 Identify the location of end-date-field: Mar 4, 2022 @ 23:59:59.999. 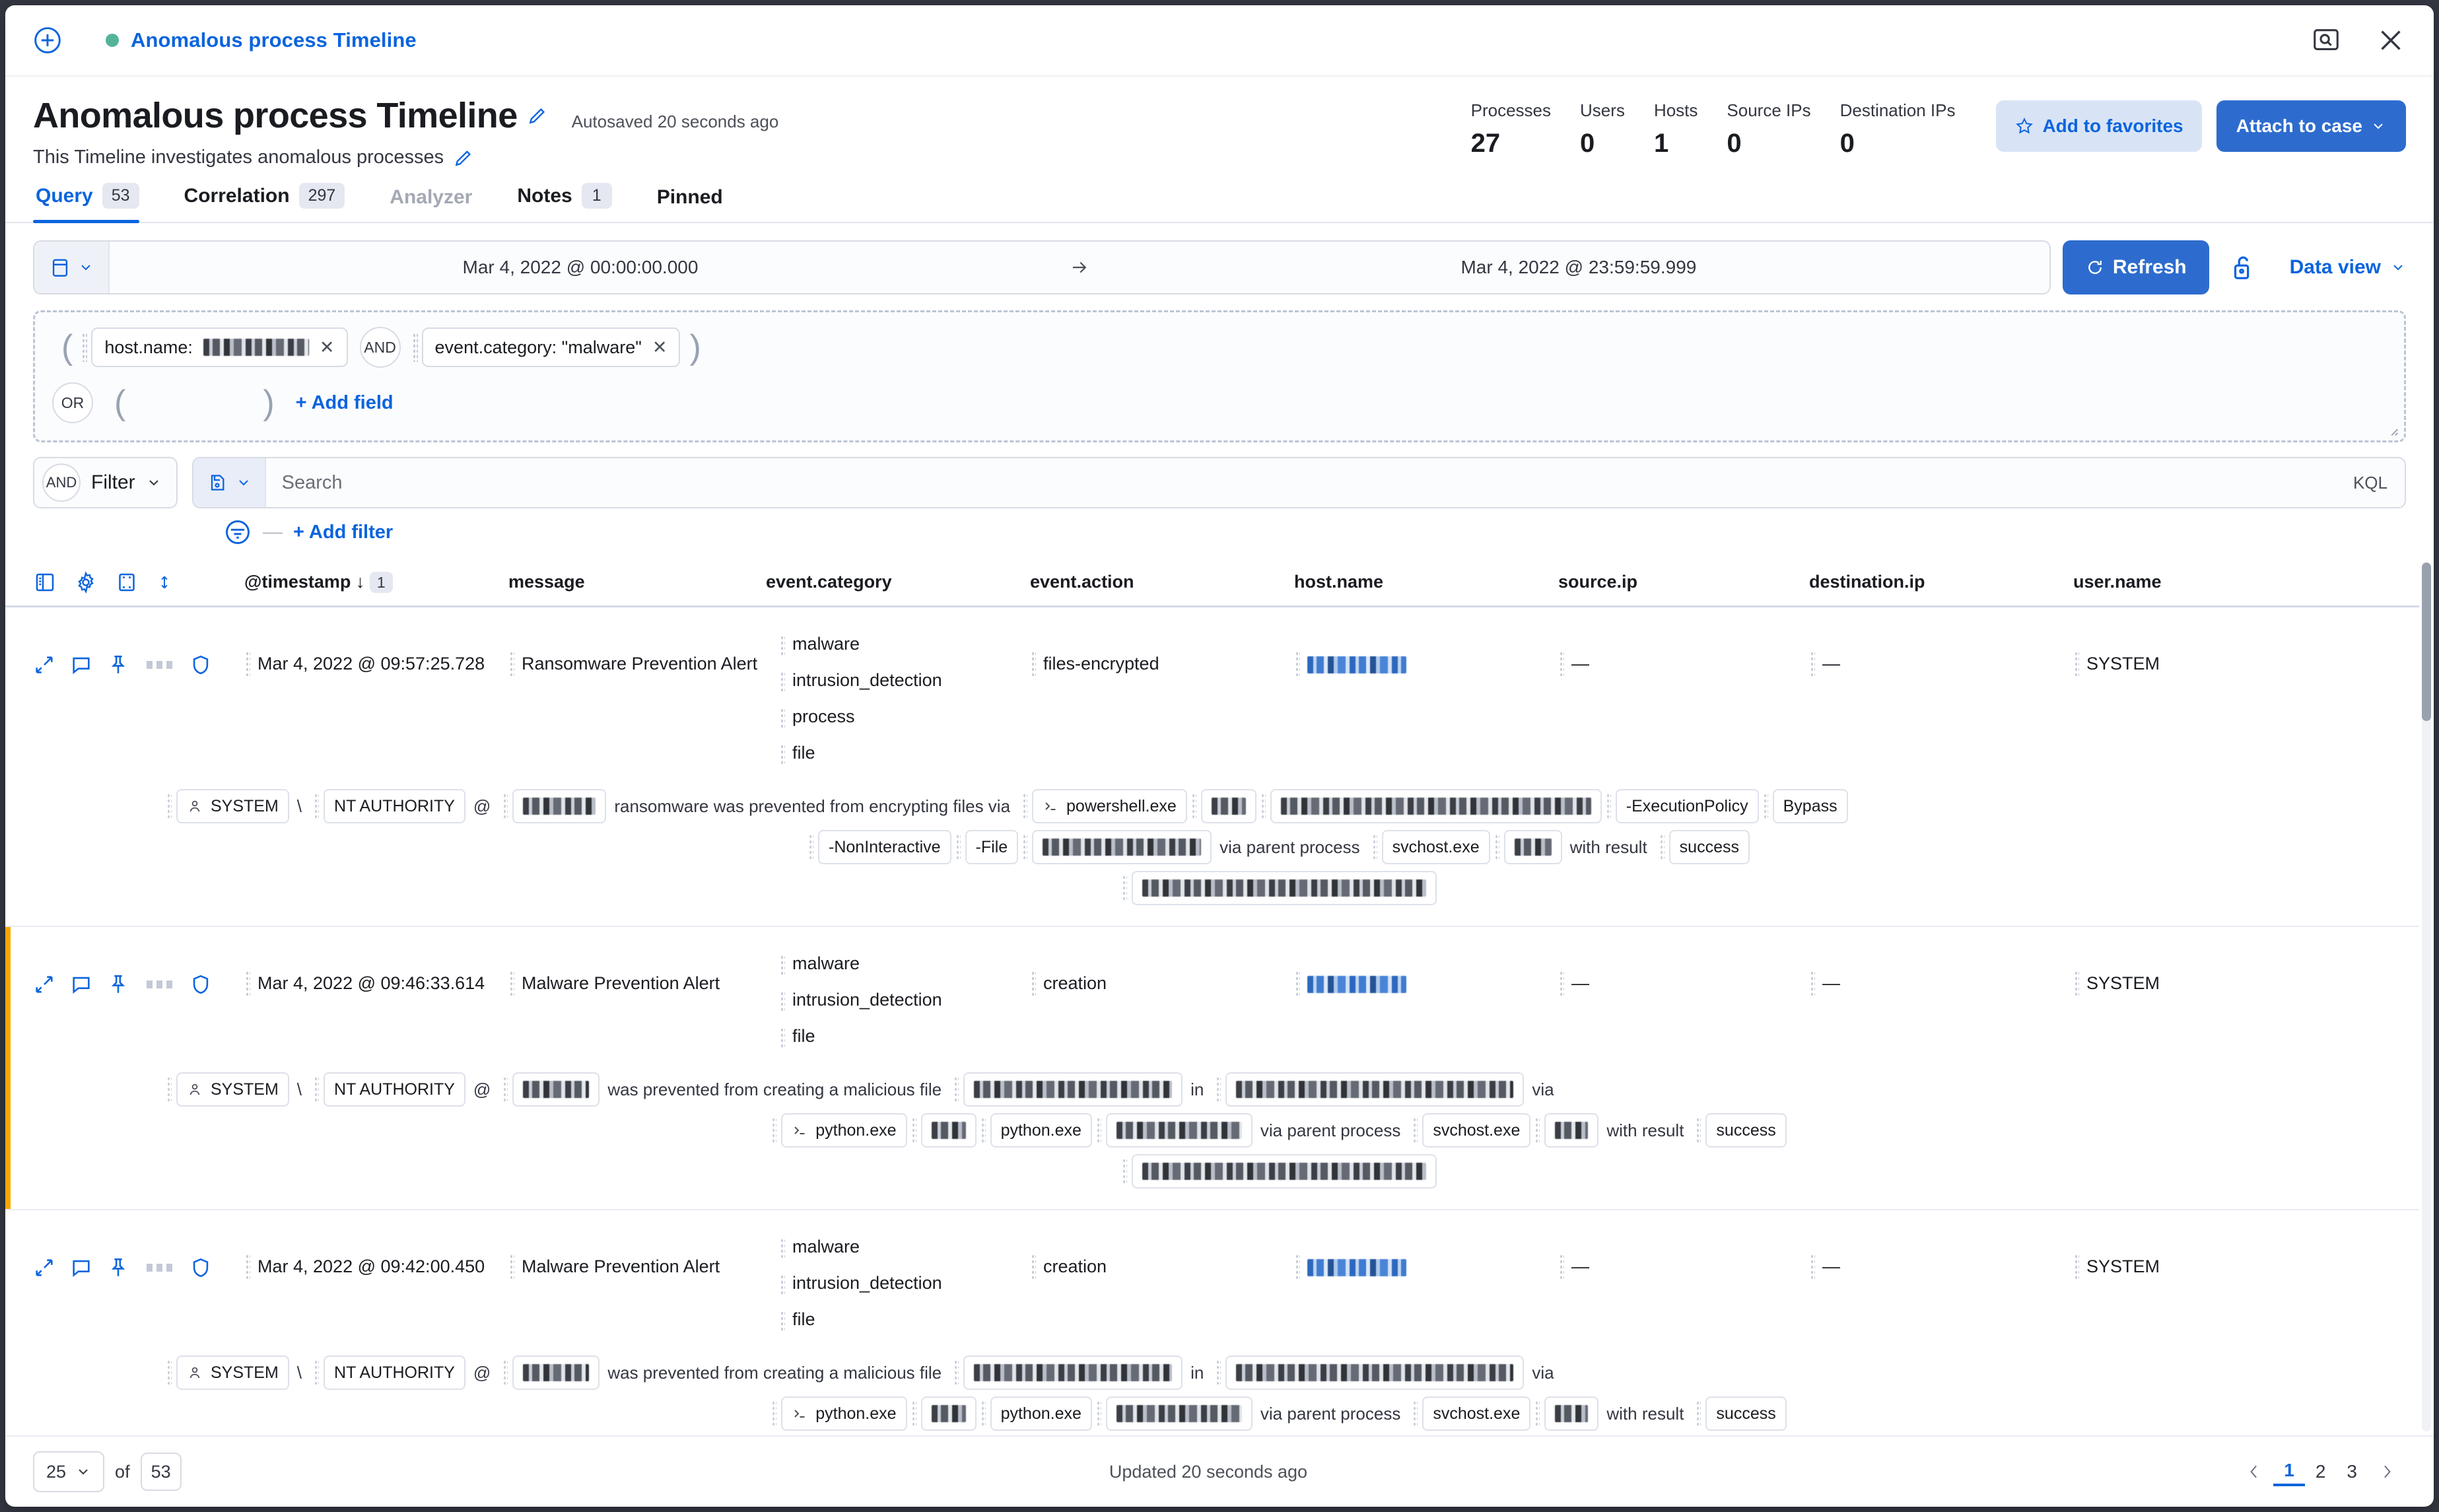
(1578, 268).